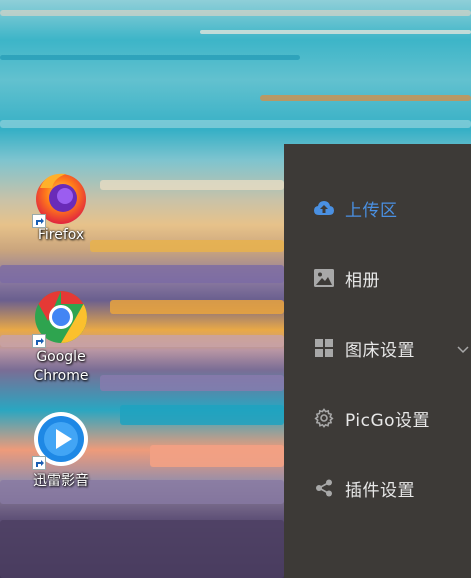  I want to click on sidebar-item-picgo-settings: PicGo设置, so click(377, 418).